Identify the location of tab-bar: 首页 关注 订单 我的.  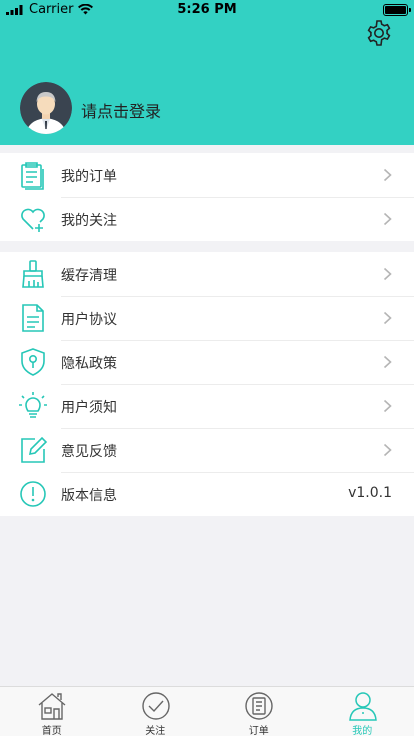
(207, 711).